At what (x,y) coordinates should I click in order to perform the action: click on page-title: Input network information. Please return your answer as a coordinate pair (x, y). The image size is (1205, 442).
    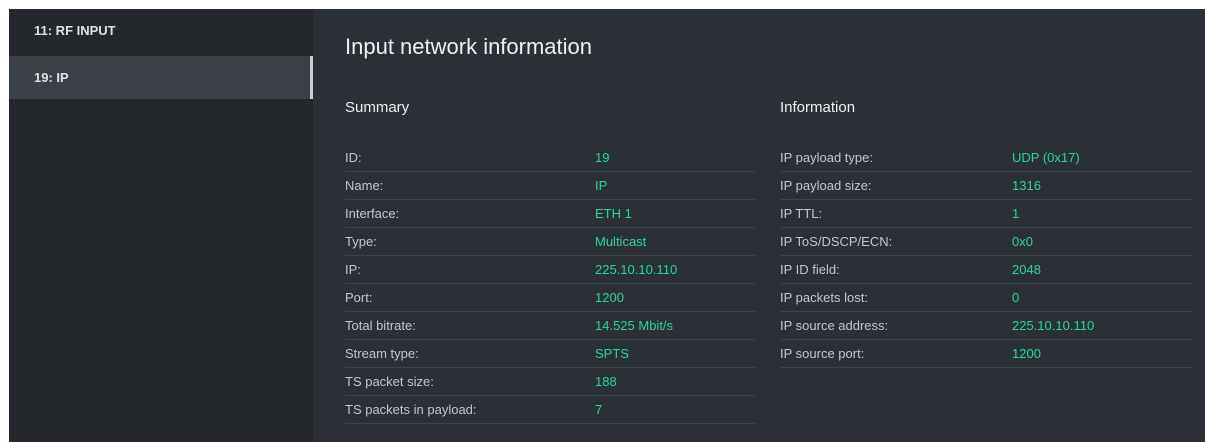
    Looking at the image, I should click on (469, 46).